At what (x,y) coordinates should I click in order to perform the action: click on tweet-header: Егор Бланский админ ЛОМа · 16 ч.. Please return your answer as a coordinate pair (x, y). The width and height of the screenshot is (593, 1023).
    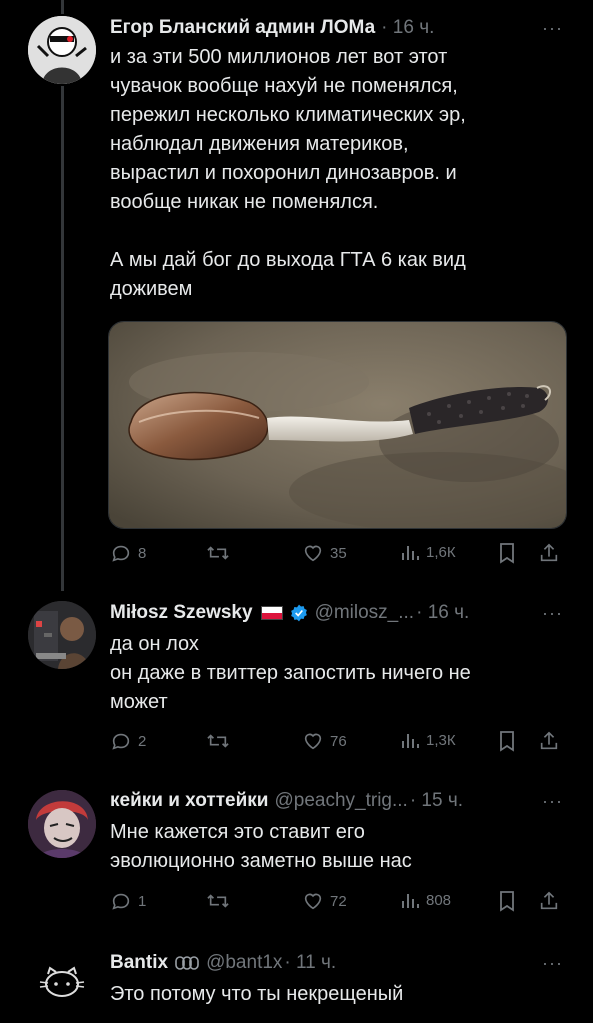
    Looking at the image, I should click on (272, 28).